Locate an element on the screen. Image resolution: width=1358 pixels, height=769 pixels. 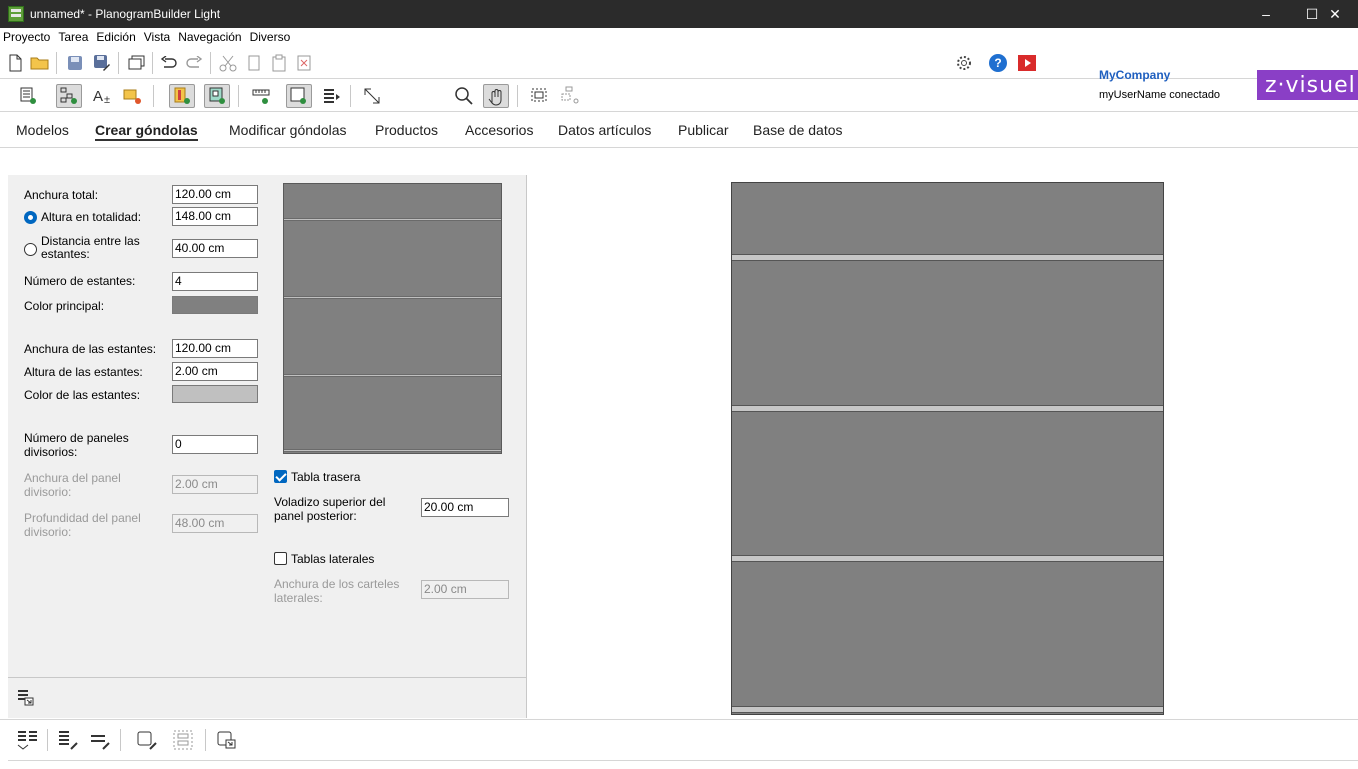
new-file-icon is located at coordinates (15, 63).